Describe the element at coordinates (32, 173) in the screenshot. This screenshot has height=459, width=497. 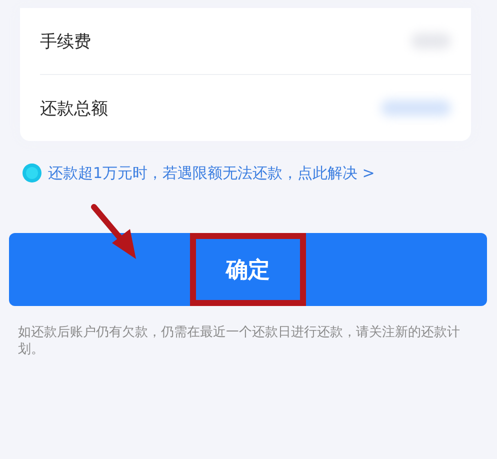
I see `bubble-icon` at that location.